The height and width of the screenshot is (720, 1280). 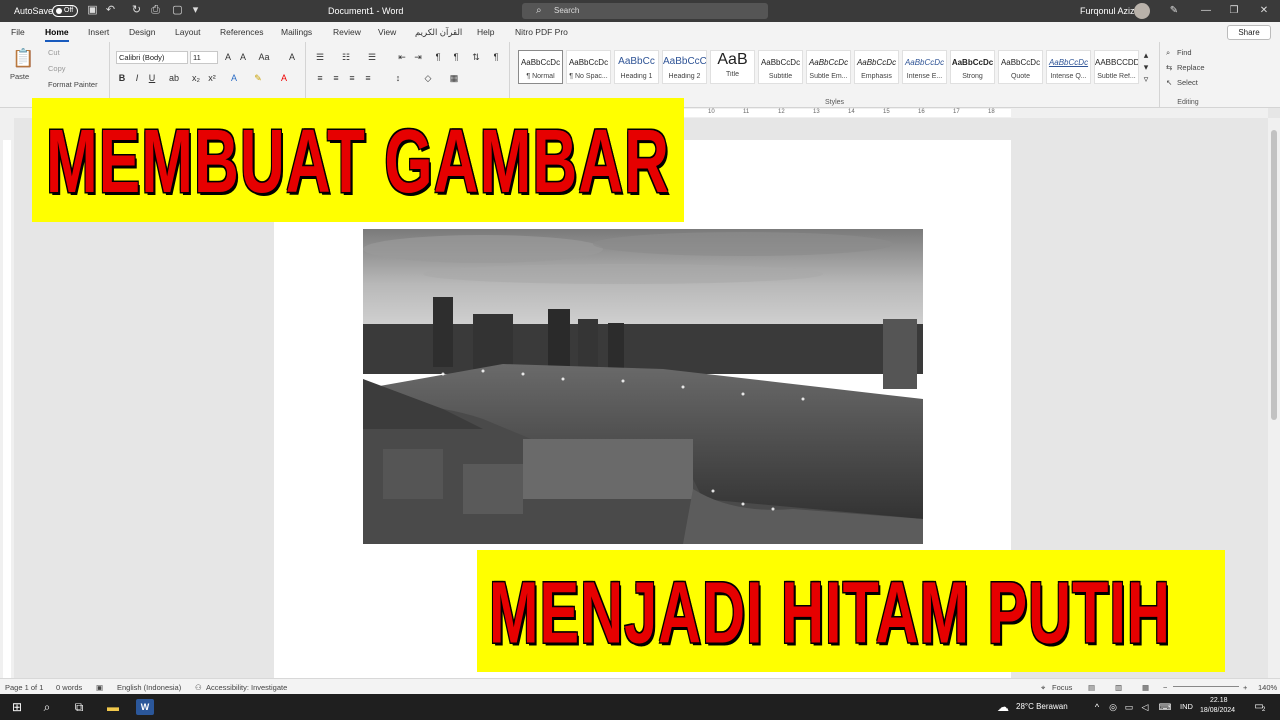 What do you see at coordinates (454, 78) in the screenshot?
I see `borders-icon: ▦` at bounding box center [454, 78].